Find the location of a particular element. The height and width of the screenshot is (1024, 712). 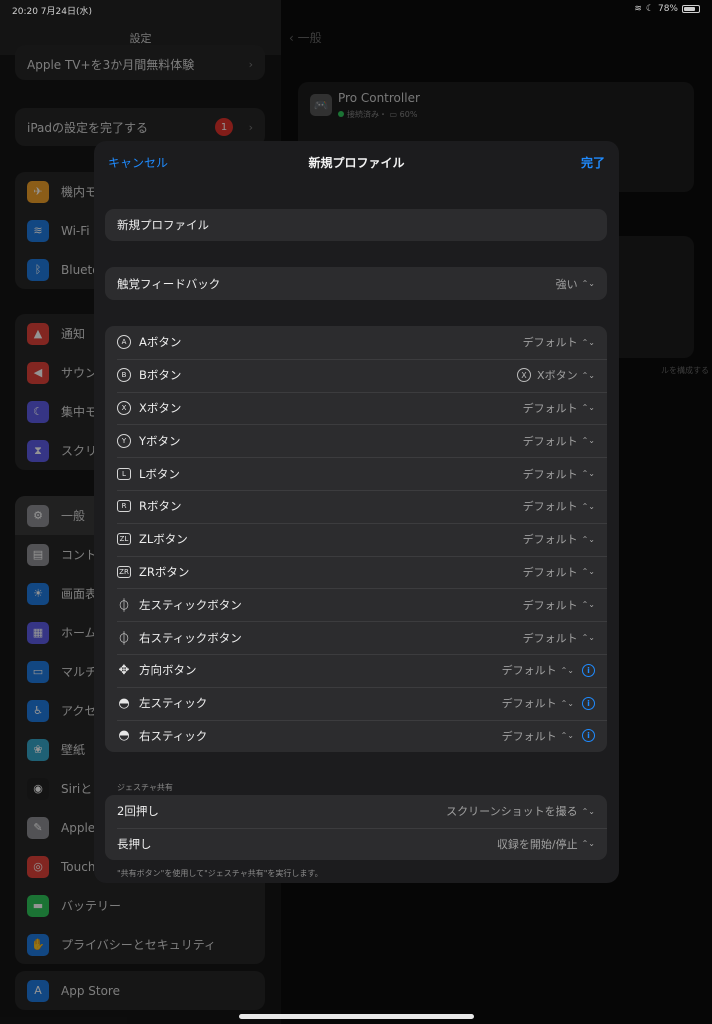

haptic-value-text: 強い is located at coordinates (566, 284).